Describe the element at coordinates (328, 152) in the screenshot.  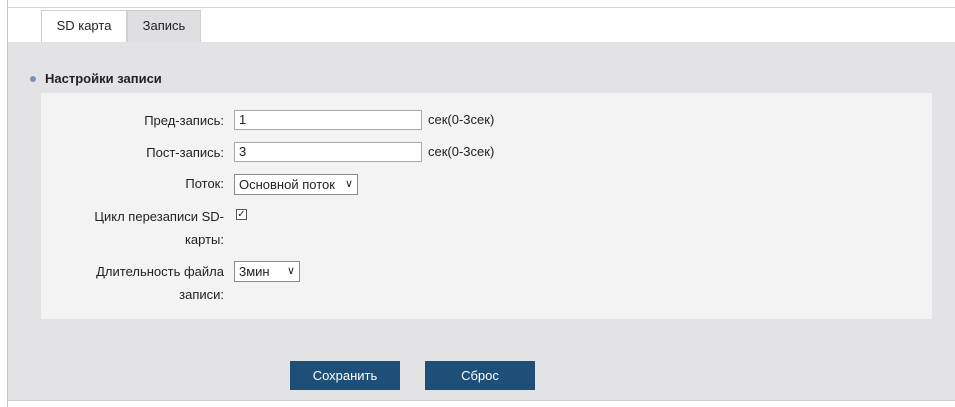
I see `post-record-input: 3` at that location.